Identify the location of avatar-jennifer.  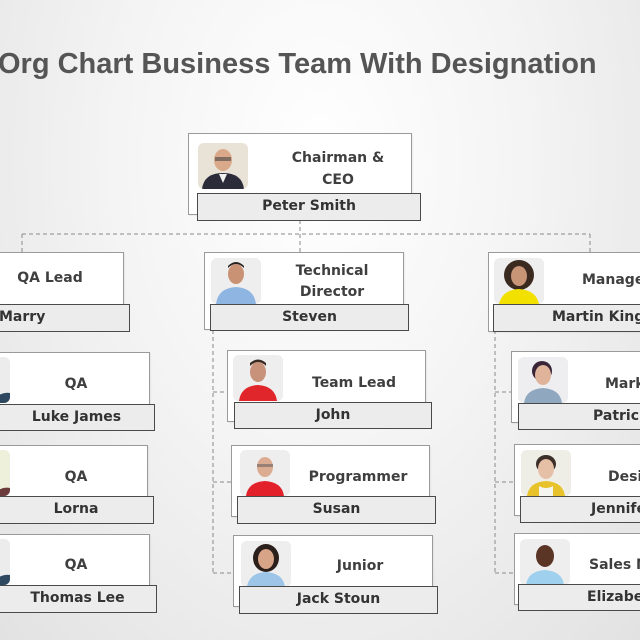
(546, 473).